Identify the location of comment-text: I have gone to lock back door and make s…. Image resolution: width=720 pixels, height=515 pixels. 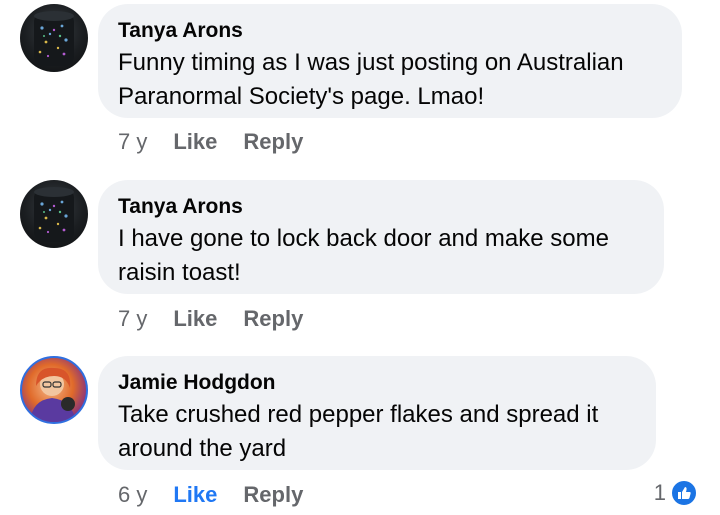
(381, 256).